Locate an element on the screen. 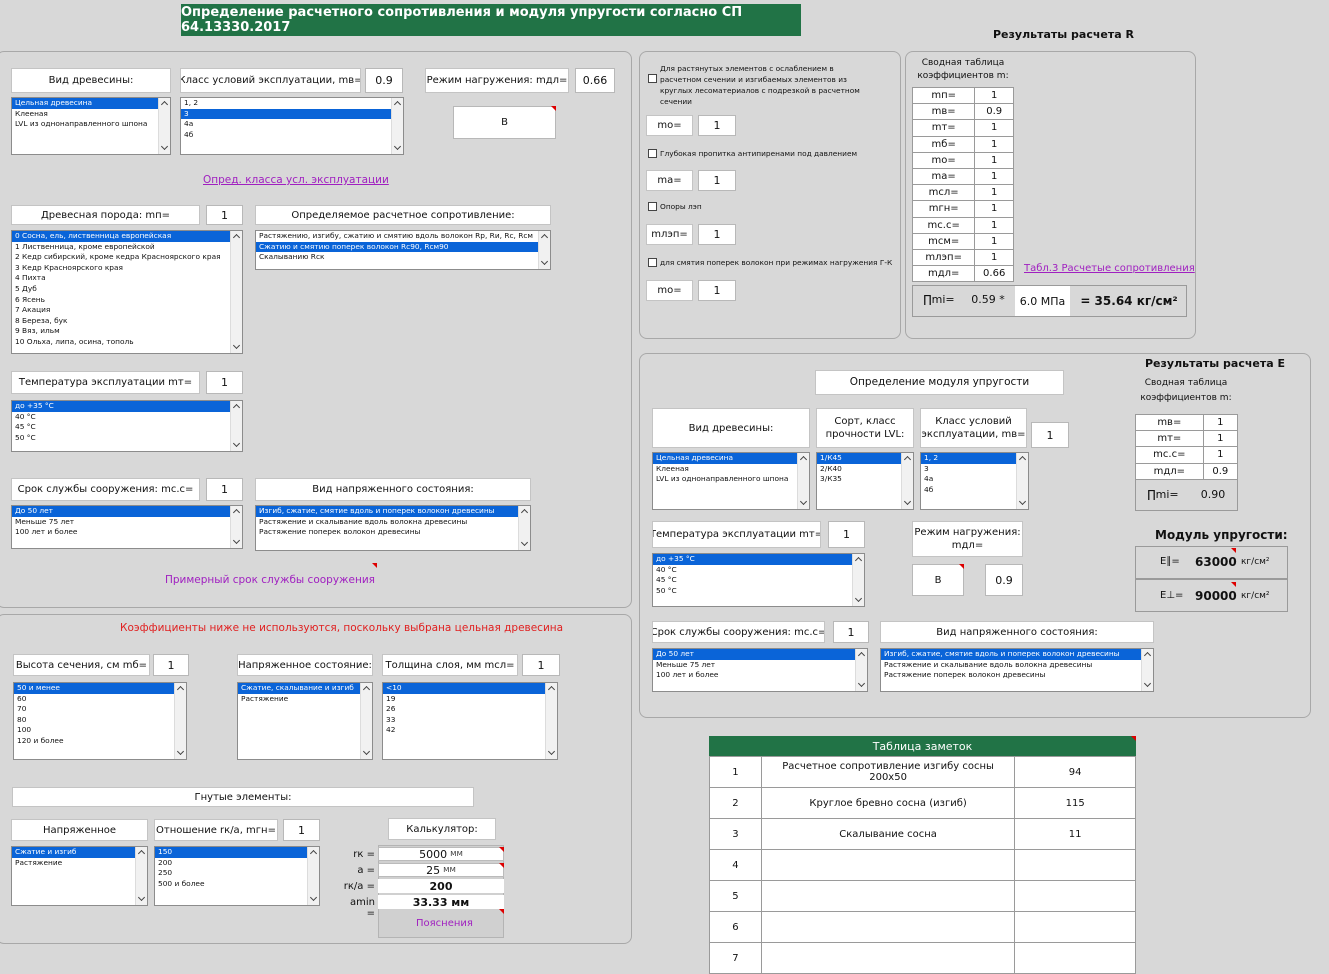  list-option: 3/К35 is located at coordinates (865, 479).